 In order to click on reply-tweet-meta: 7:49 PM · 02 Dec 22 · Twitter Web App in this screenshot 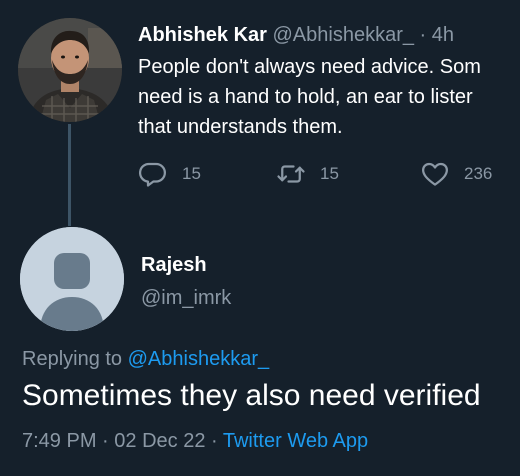, I will do `click(195, 441)`.